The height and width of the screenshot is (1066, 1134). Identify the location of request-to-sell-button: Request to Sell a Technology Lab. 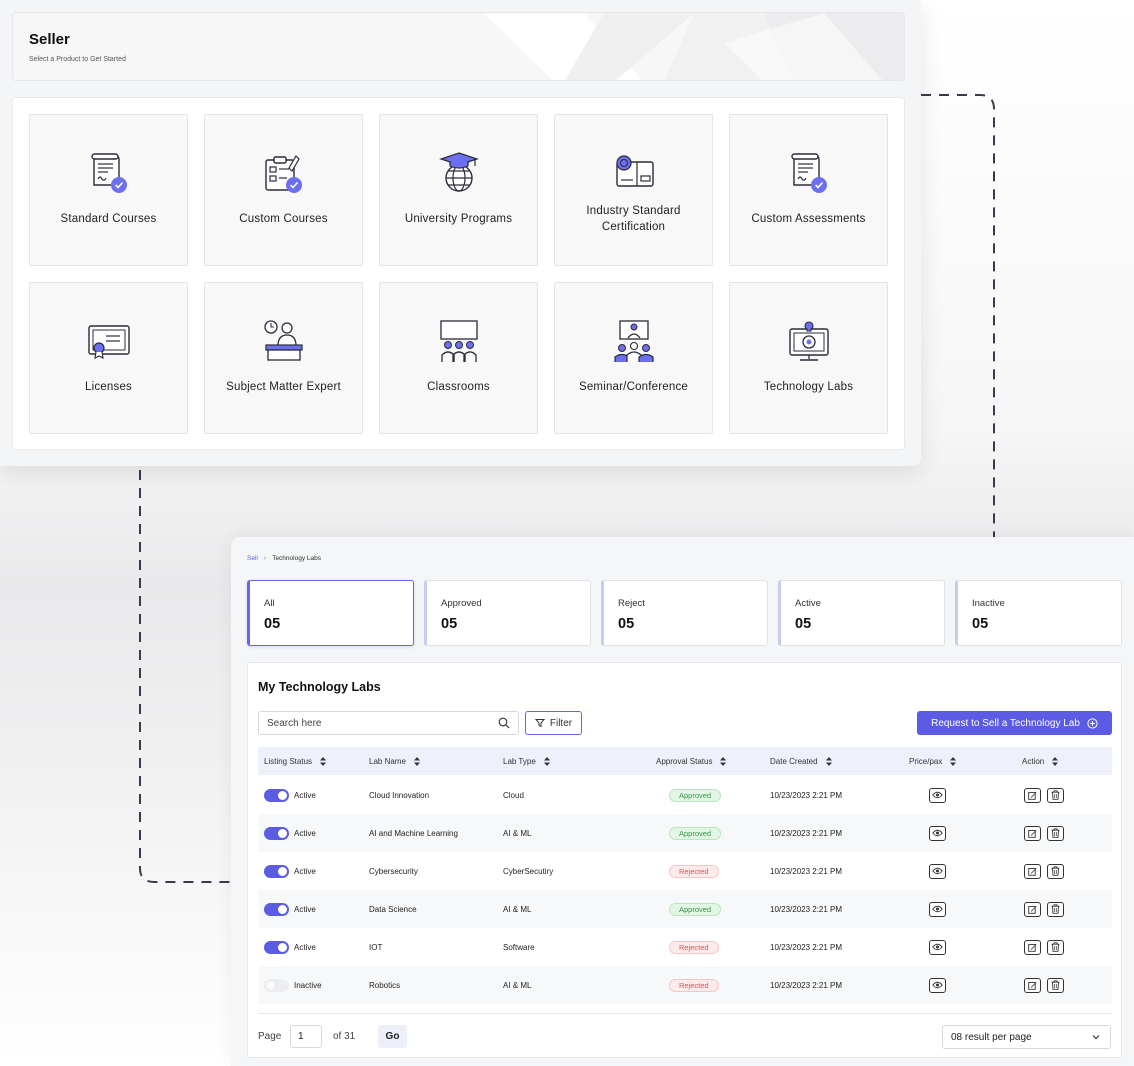
(1014, 723).